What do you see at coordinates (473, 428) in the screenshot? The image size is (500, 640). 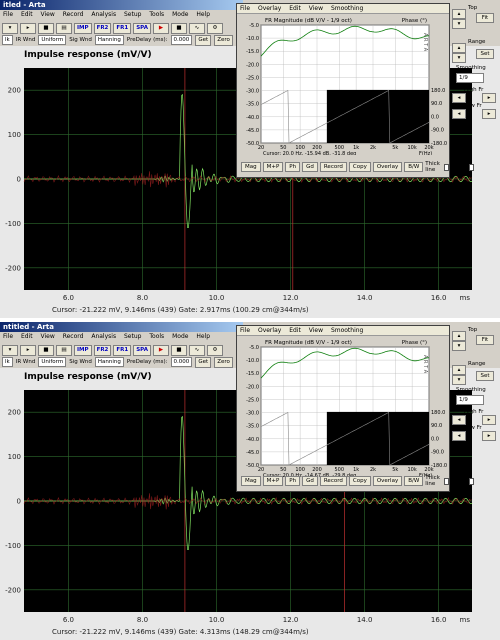 I see `low-fr-label: Low Fr` at bounding box center [473, 428].